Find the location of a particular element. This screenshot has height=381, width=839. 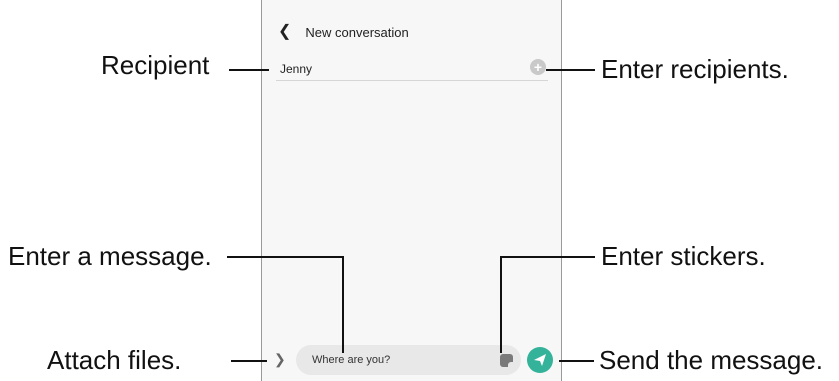

chevron-right-icon: ❯ is located at coordinates (280, 359).